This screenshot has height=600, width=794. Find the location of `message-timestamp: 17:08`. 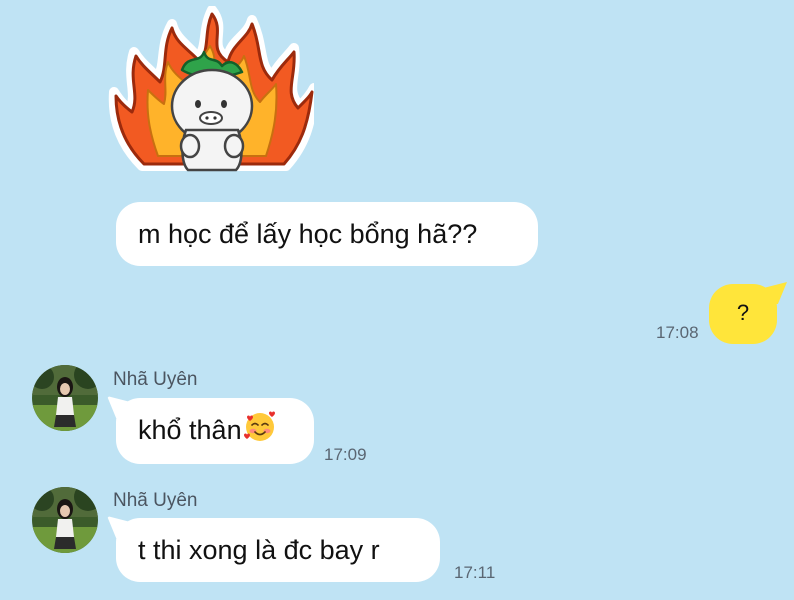

message-timestamp: 17:08 is located at coordinates (677, 332).